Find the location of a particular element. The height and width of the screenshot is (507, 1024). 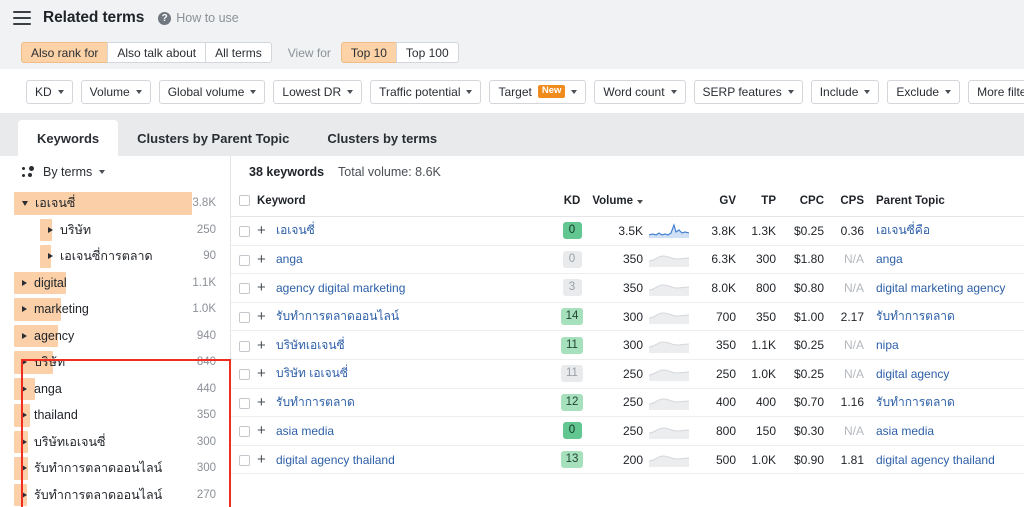

sidebar-term-row: marketing 1.0K is located at coordinates (115, 309).